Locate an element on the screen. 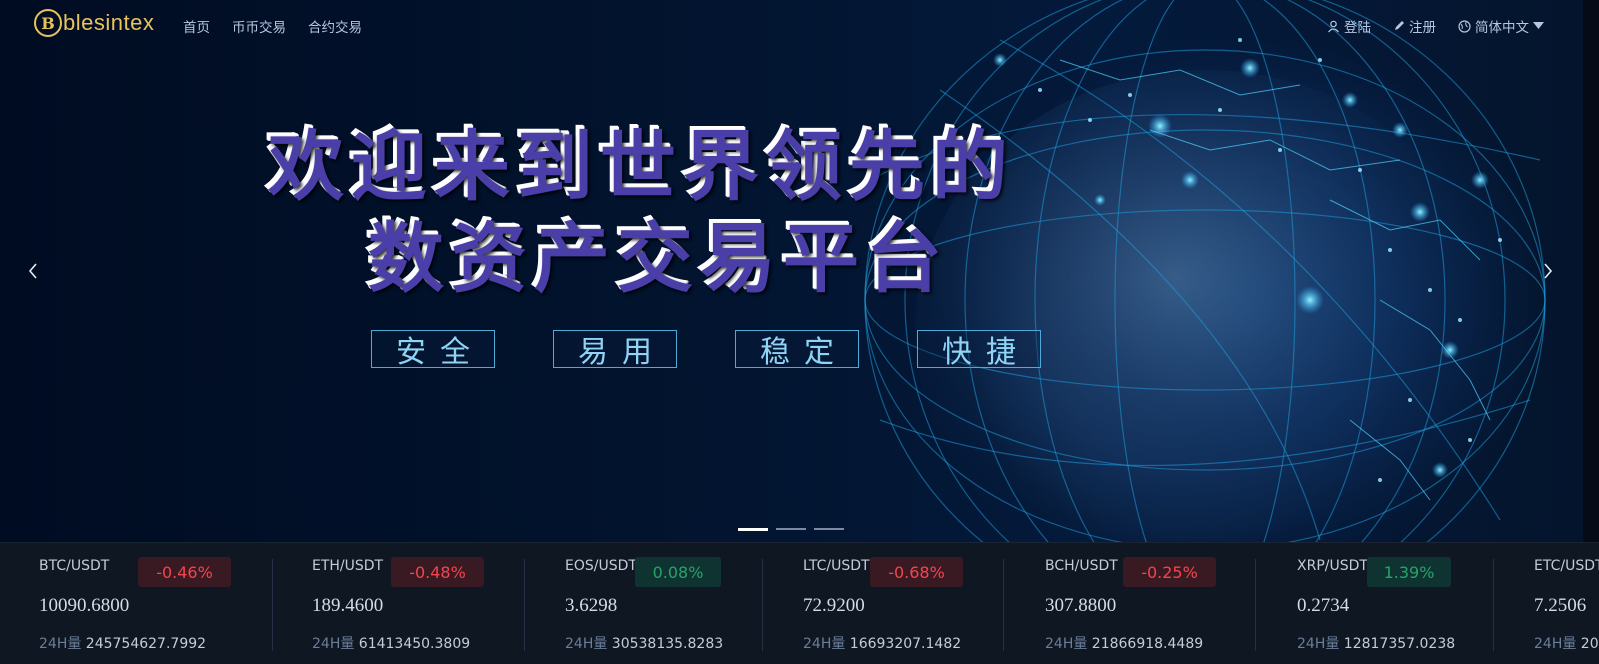 Image resolution: width=1599 pixels, height=664 pixels. ticker-price: 0.2734 is located at coordinates (1323, 605).